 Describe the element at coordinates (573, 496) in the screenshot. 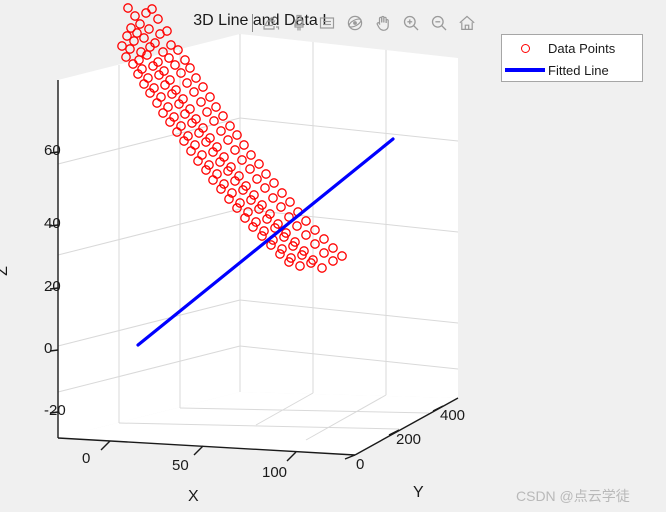

I see `csdn-watermark: CSDN @点云学徒` at that location.